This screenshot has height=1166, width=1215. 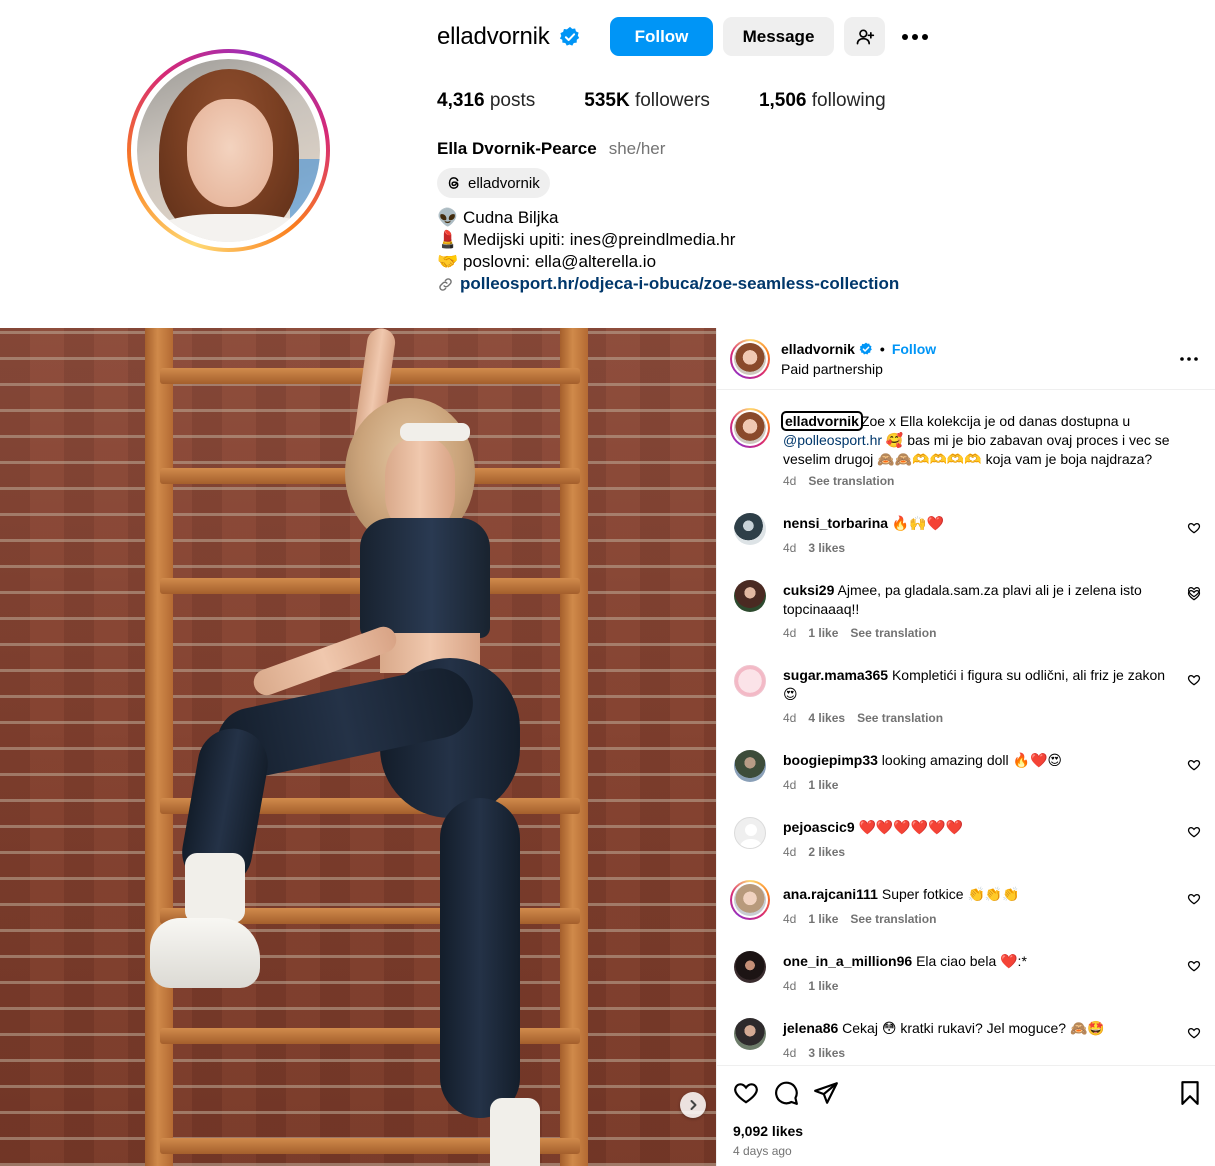 What do you see at coordinates (778, 36) in the screenshot?
I see `message-button: Message` at bounding box center [778, 36].